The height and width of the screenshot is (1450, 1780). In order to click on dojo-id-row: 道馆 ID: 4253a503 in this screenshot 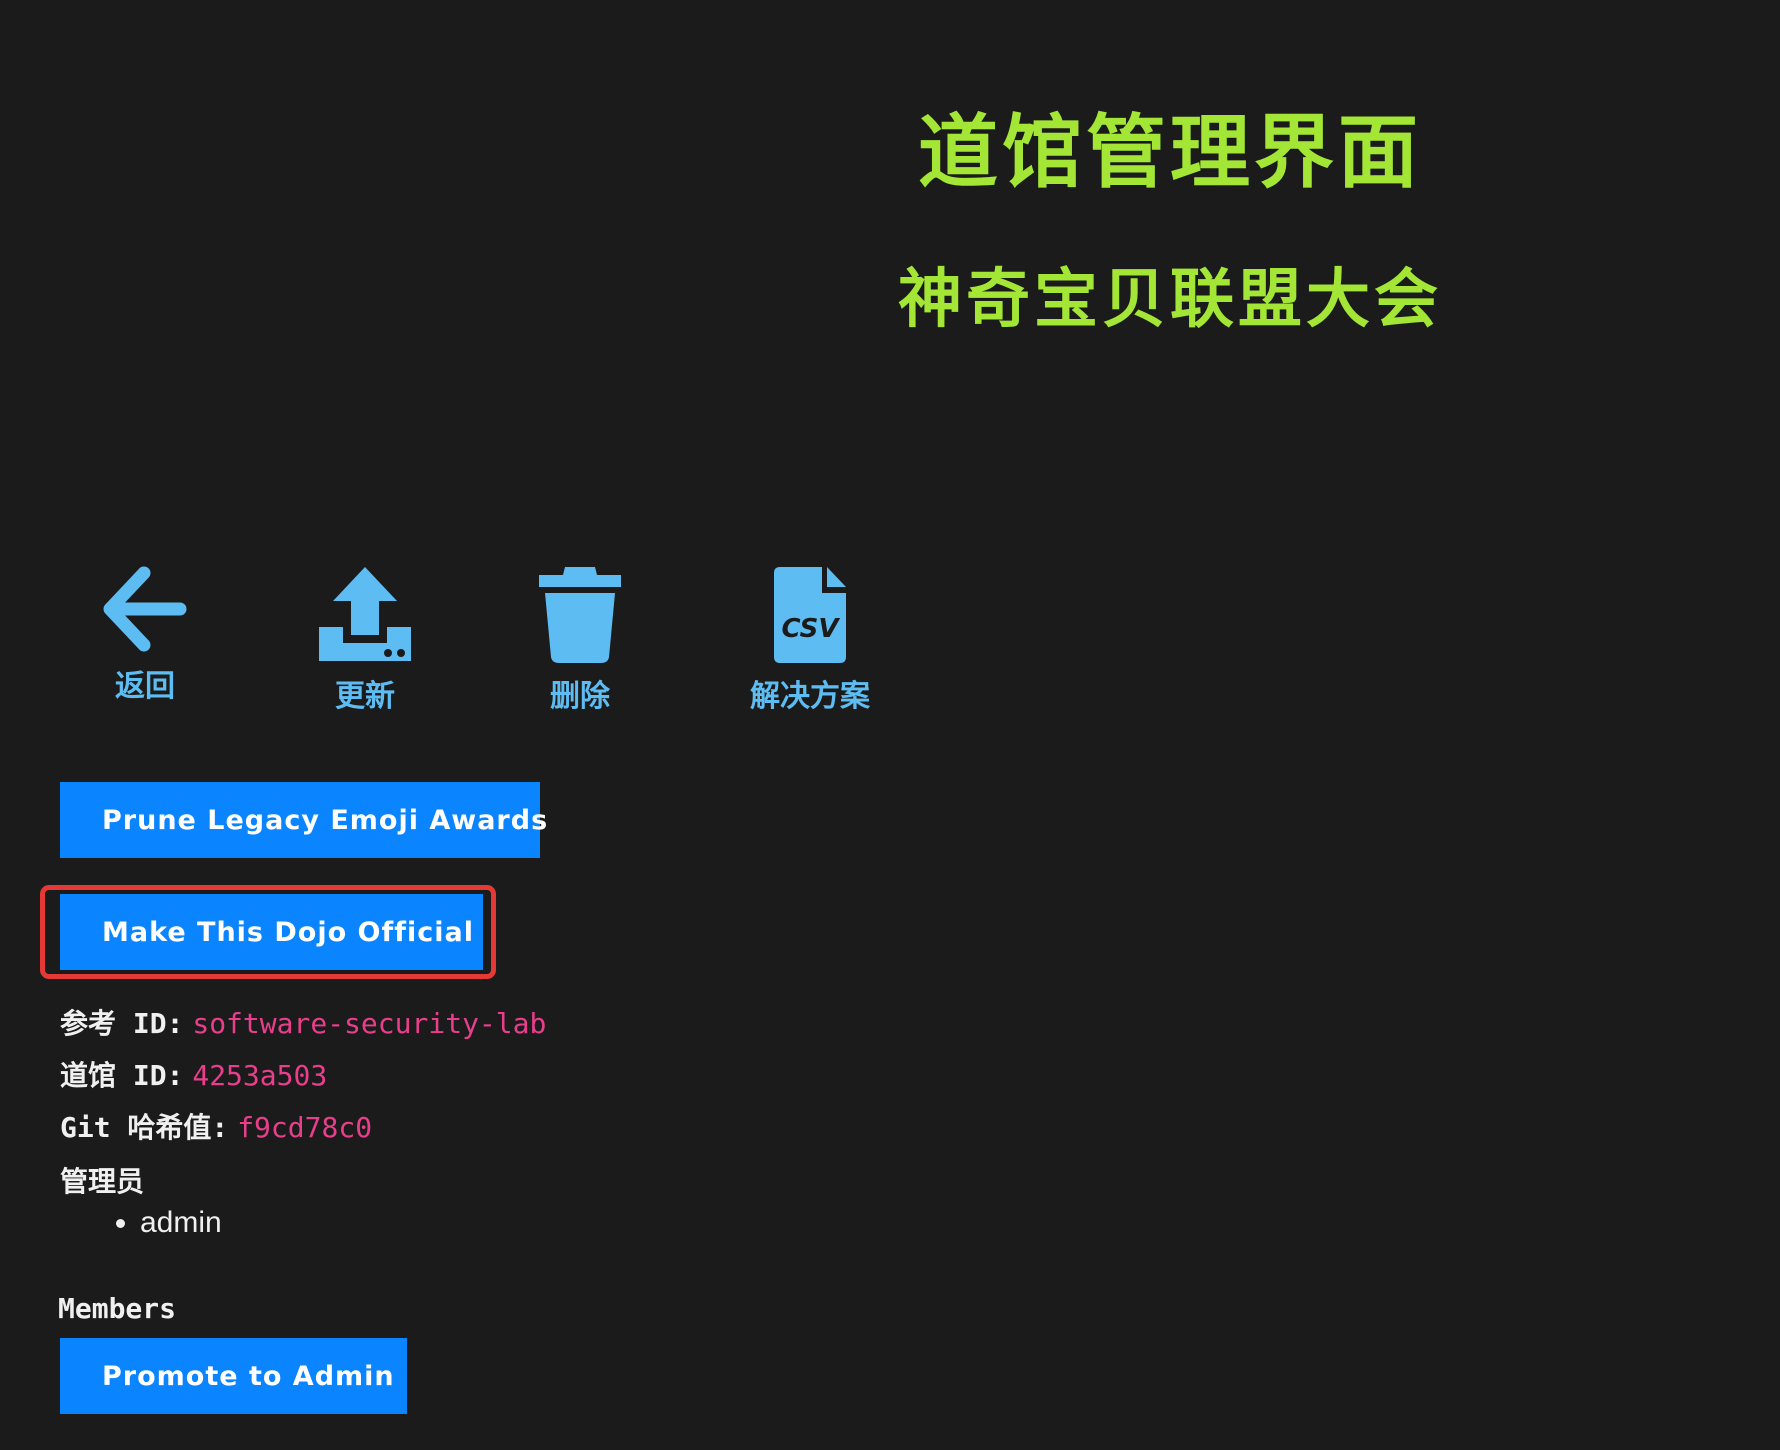, I will do `click(193, 1076)`.